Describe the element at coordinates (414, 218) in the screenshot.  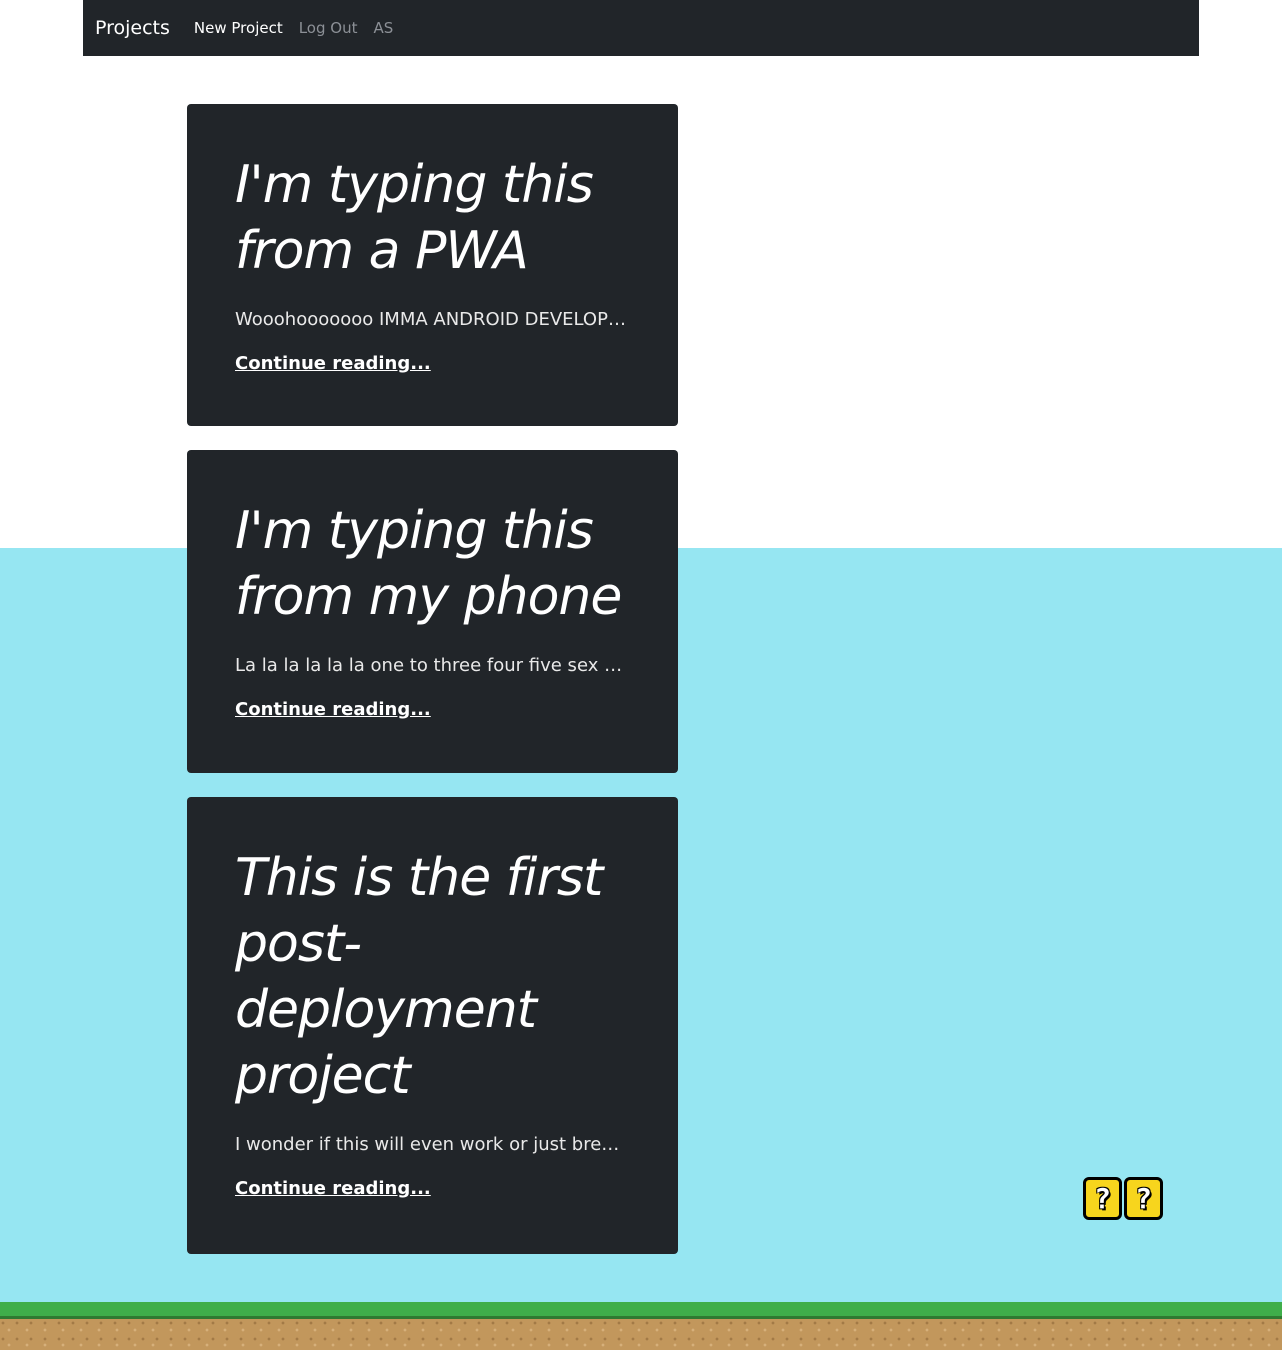
I see `post-title: I'm typing this from a PWA` at that location.